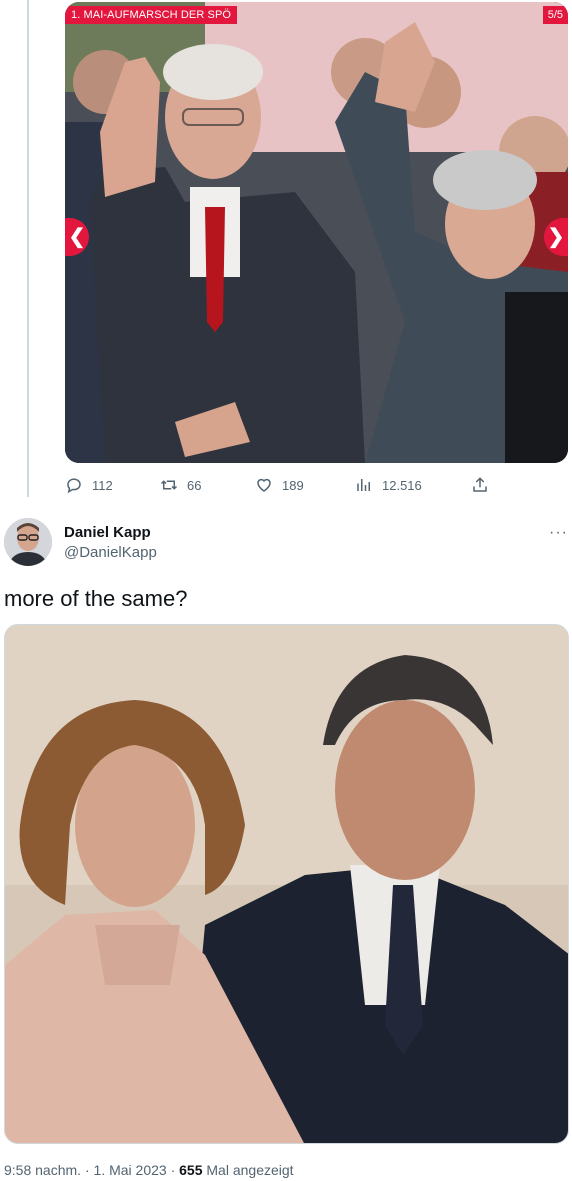  Describe the element at coordinates (42, 1170) in the screenshot. I see `tweet-time: 9:58 nachm.` at that location.